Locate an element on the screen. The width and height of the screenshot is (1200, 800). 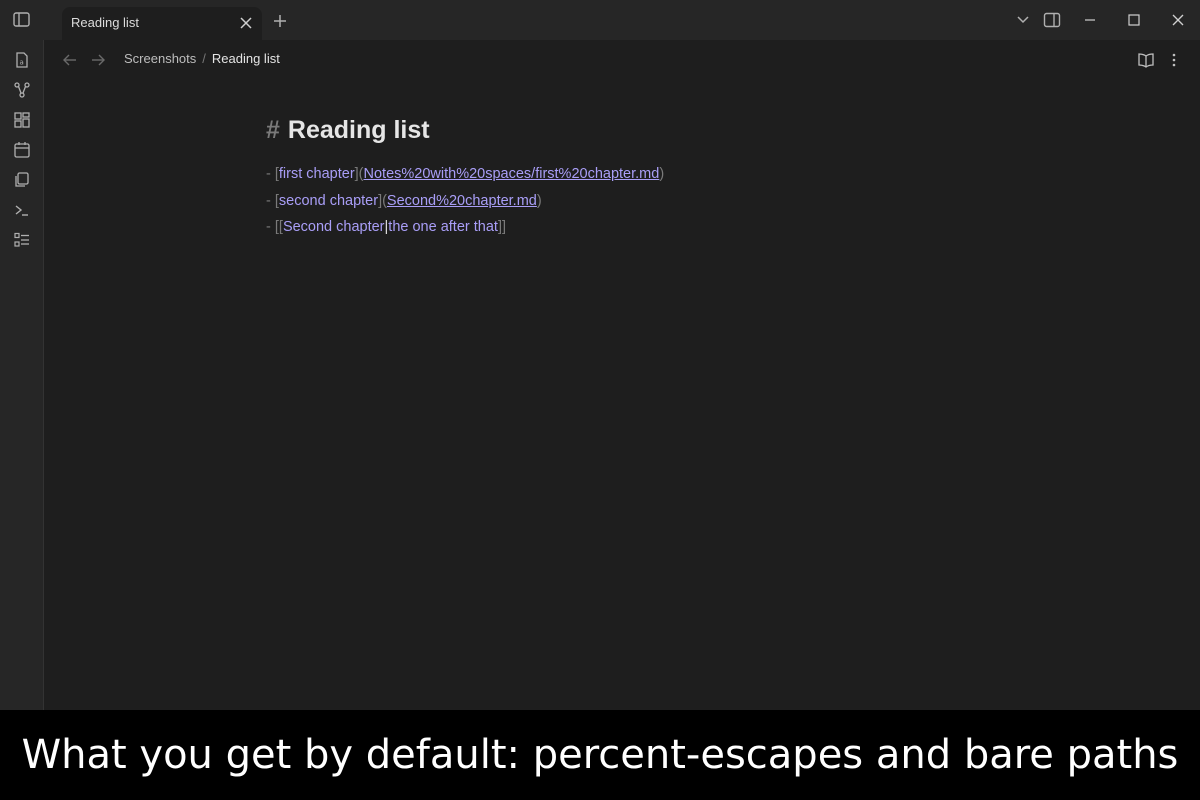
title-bar: Reading list is located at coordinates (600, 20).